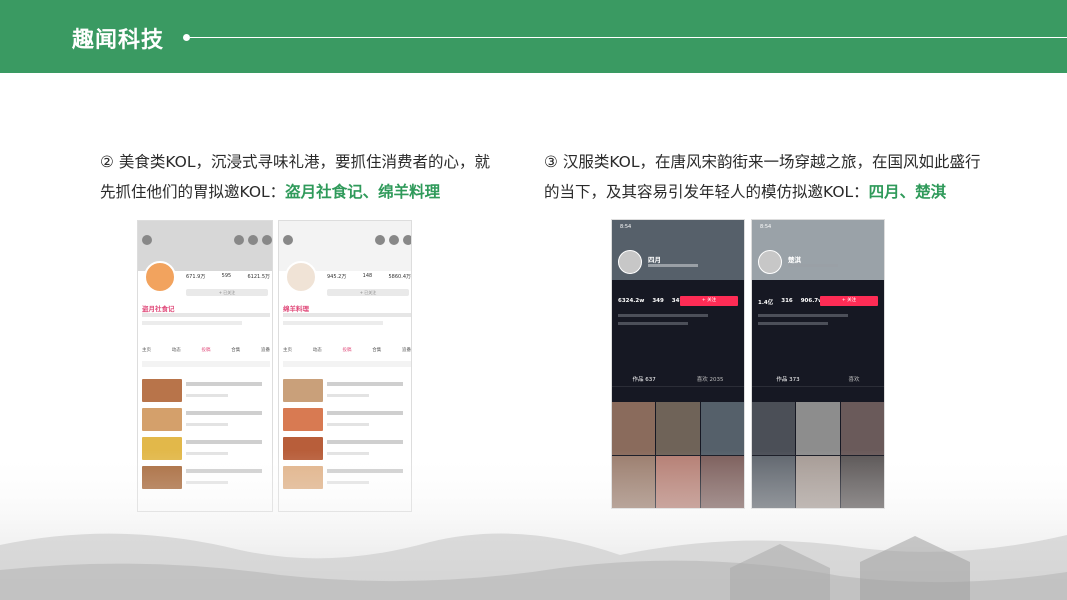 The height and width of the screenshot is (600, 1067). I want to click on profile-name: 楚淇, so click(794, 260).